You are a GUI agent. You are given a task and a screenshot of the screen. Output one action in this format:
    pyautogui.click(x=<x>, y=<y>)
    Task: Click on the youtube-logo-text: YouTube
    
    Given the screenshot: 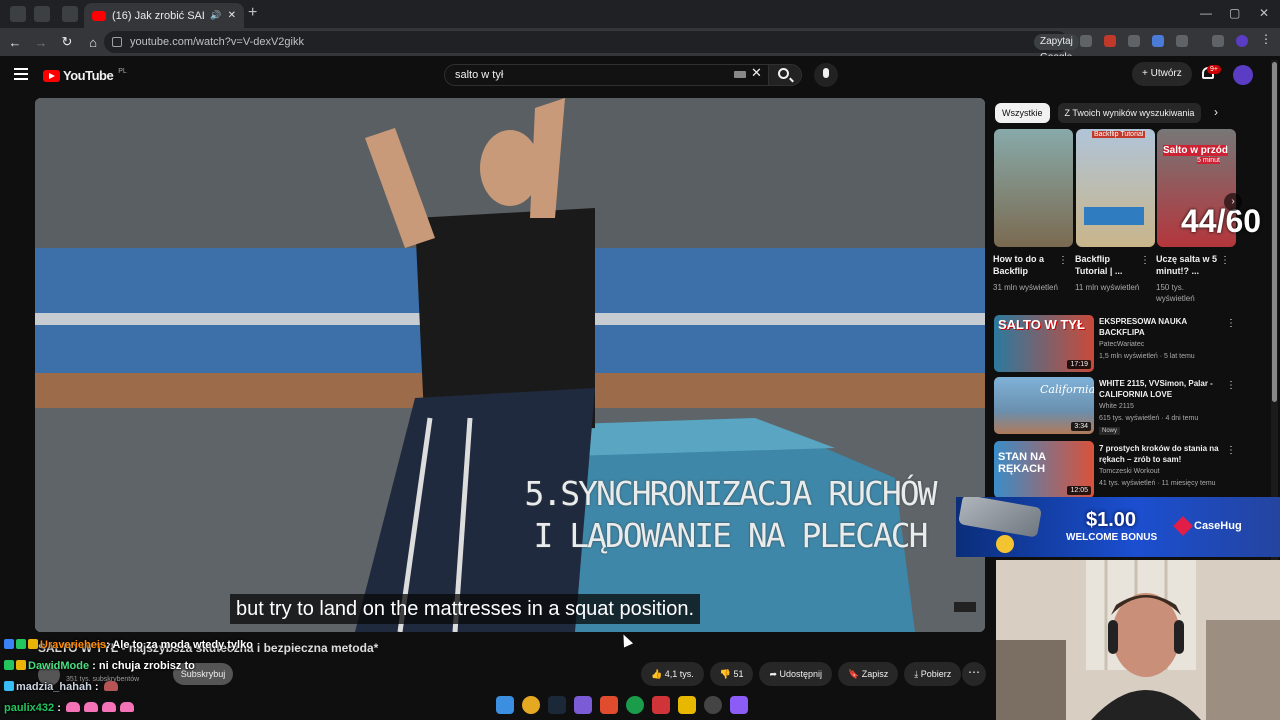 What is the action you would take?
    pyautogui.click(x=88, y=75)
    